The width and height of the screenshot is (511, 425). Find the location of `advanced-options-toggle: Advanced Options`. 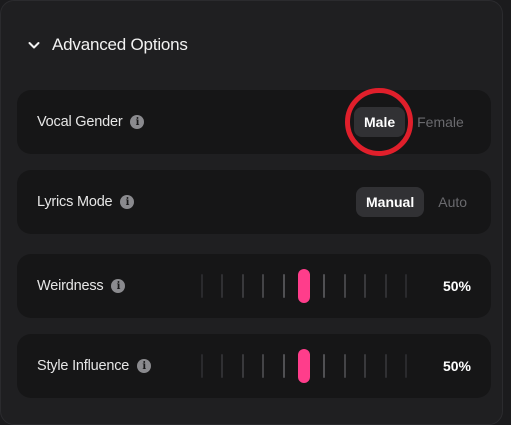

advanced-options-toggle: Advanced Options is located at coordinates (107, 45).